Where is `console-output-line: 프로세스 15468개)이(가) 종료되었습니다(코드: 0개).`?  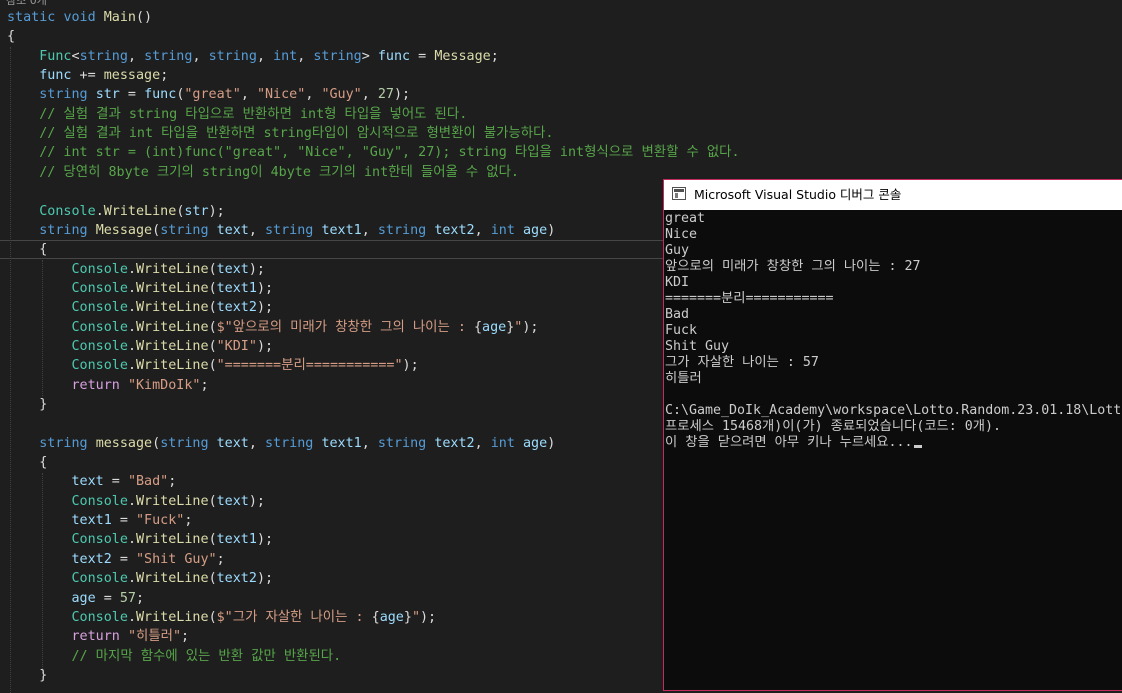 console-output-line: 프로세스 15468개)이(가) 종료되었습니다(코드: 0개). is located at coordinates (833, 426).